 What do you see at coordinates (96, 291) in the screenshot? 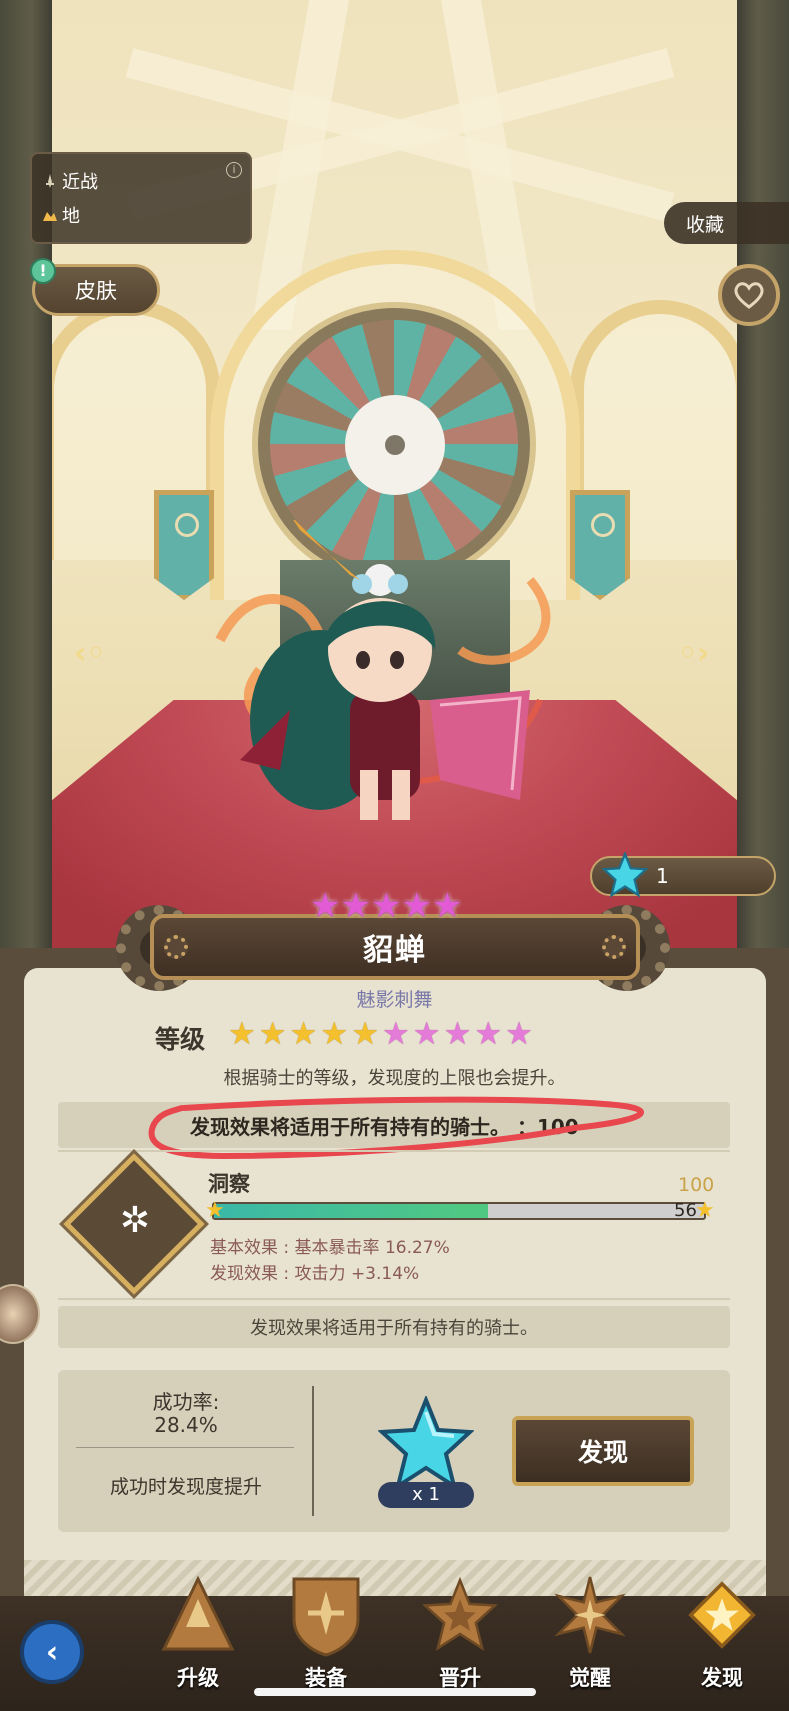
I see `skin-button-label: 皮肤` at bounding box center [96, 291].